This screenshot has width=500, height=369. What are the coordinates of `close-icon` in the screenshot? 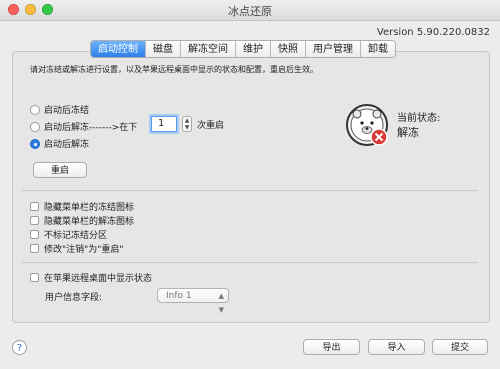 It's located at (379, 137).